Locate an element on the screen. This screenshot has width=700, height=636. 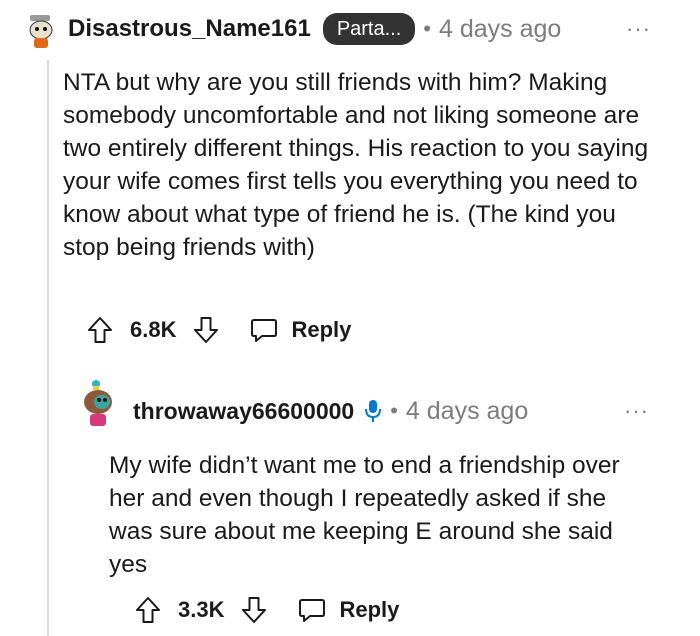
vote-score: 3.3K is located at coordinates (201, 609).